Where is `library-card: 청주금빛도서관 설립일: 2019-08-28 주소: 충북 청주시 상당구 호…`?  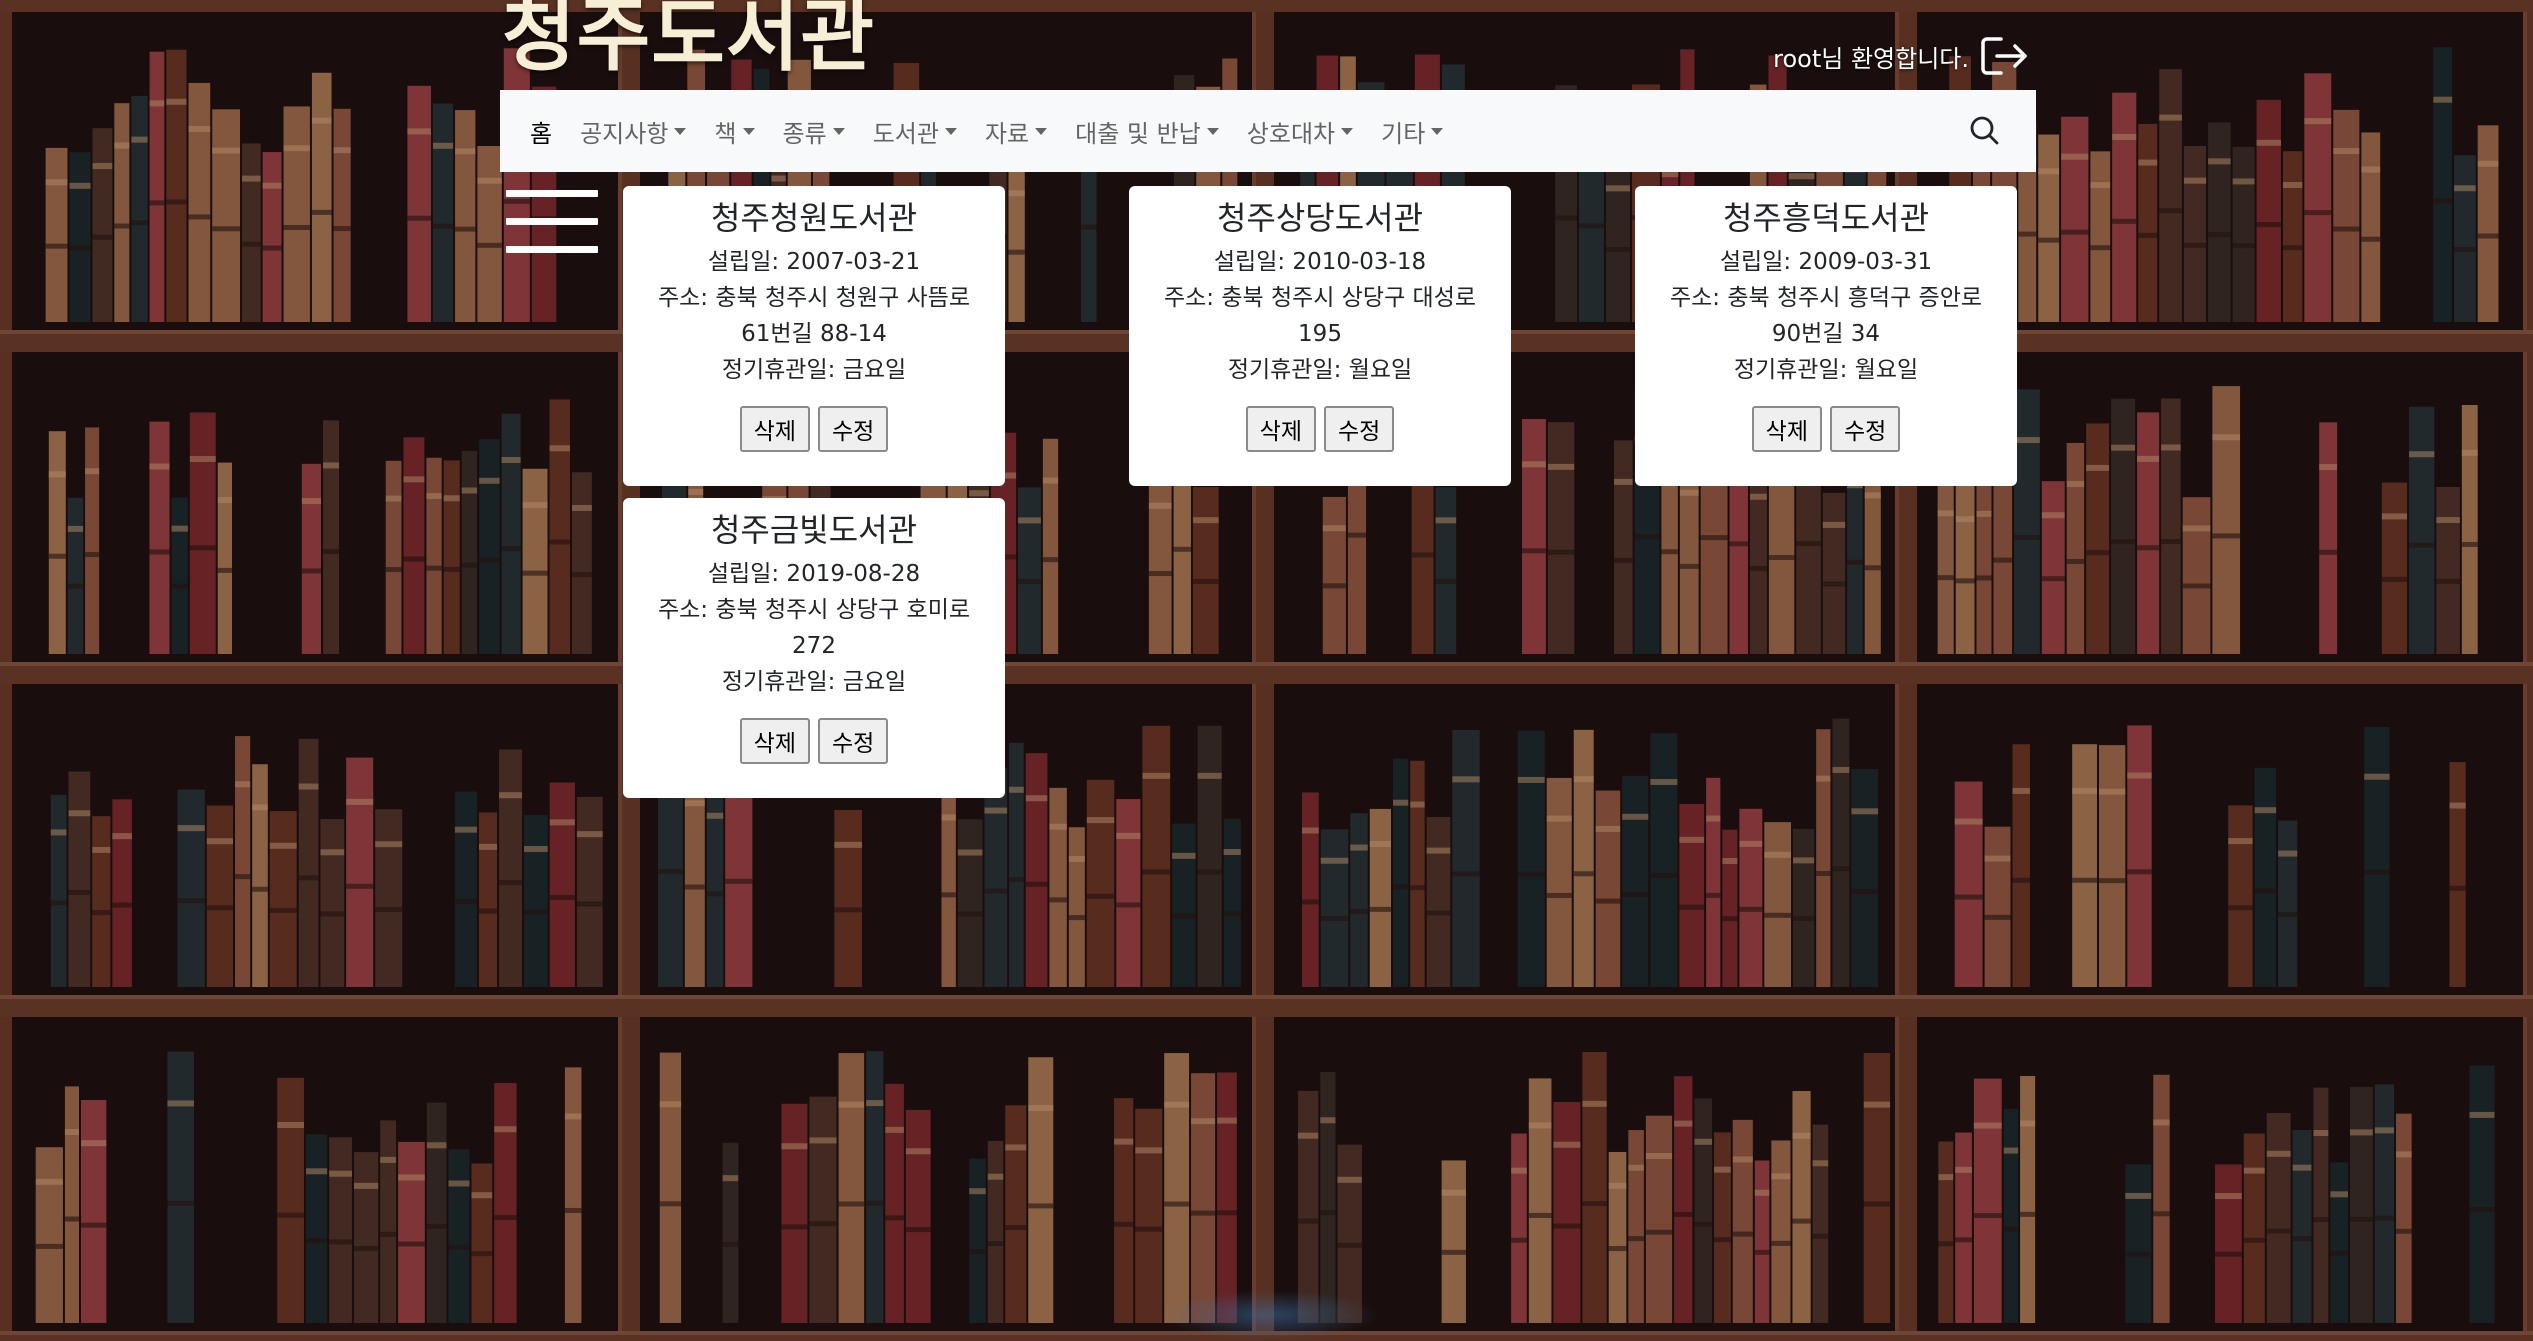
library-card: 청주금빛도서관 설립일: 2019-08-28 주소: 충북 청주시 상당구 호… is located at coordinates (814, 648).